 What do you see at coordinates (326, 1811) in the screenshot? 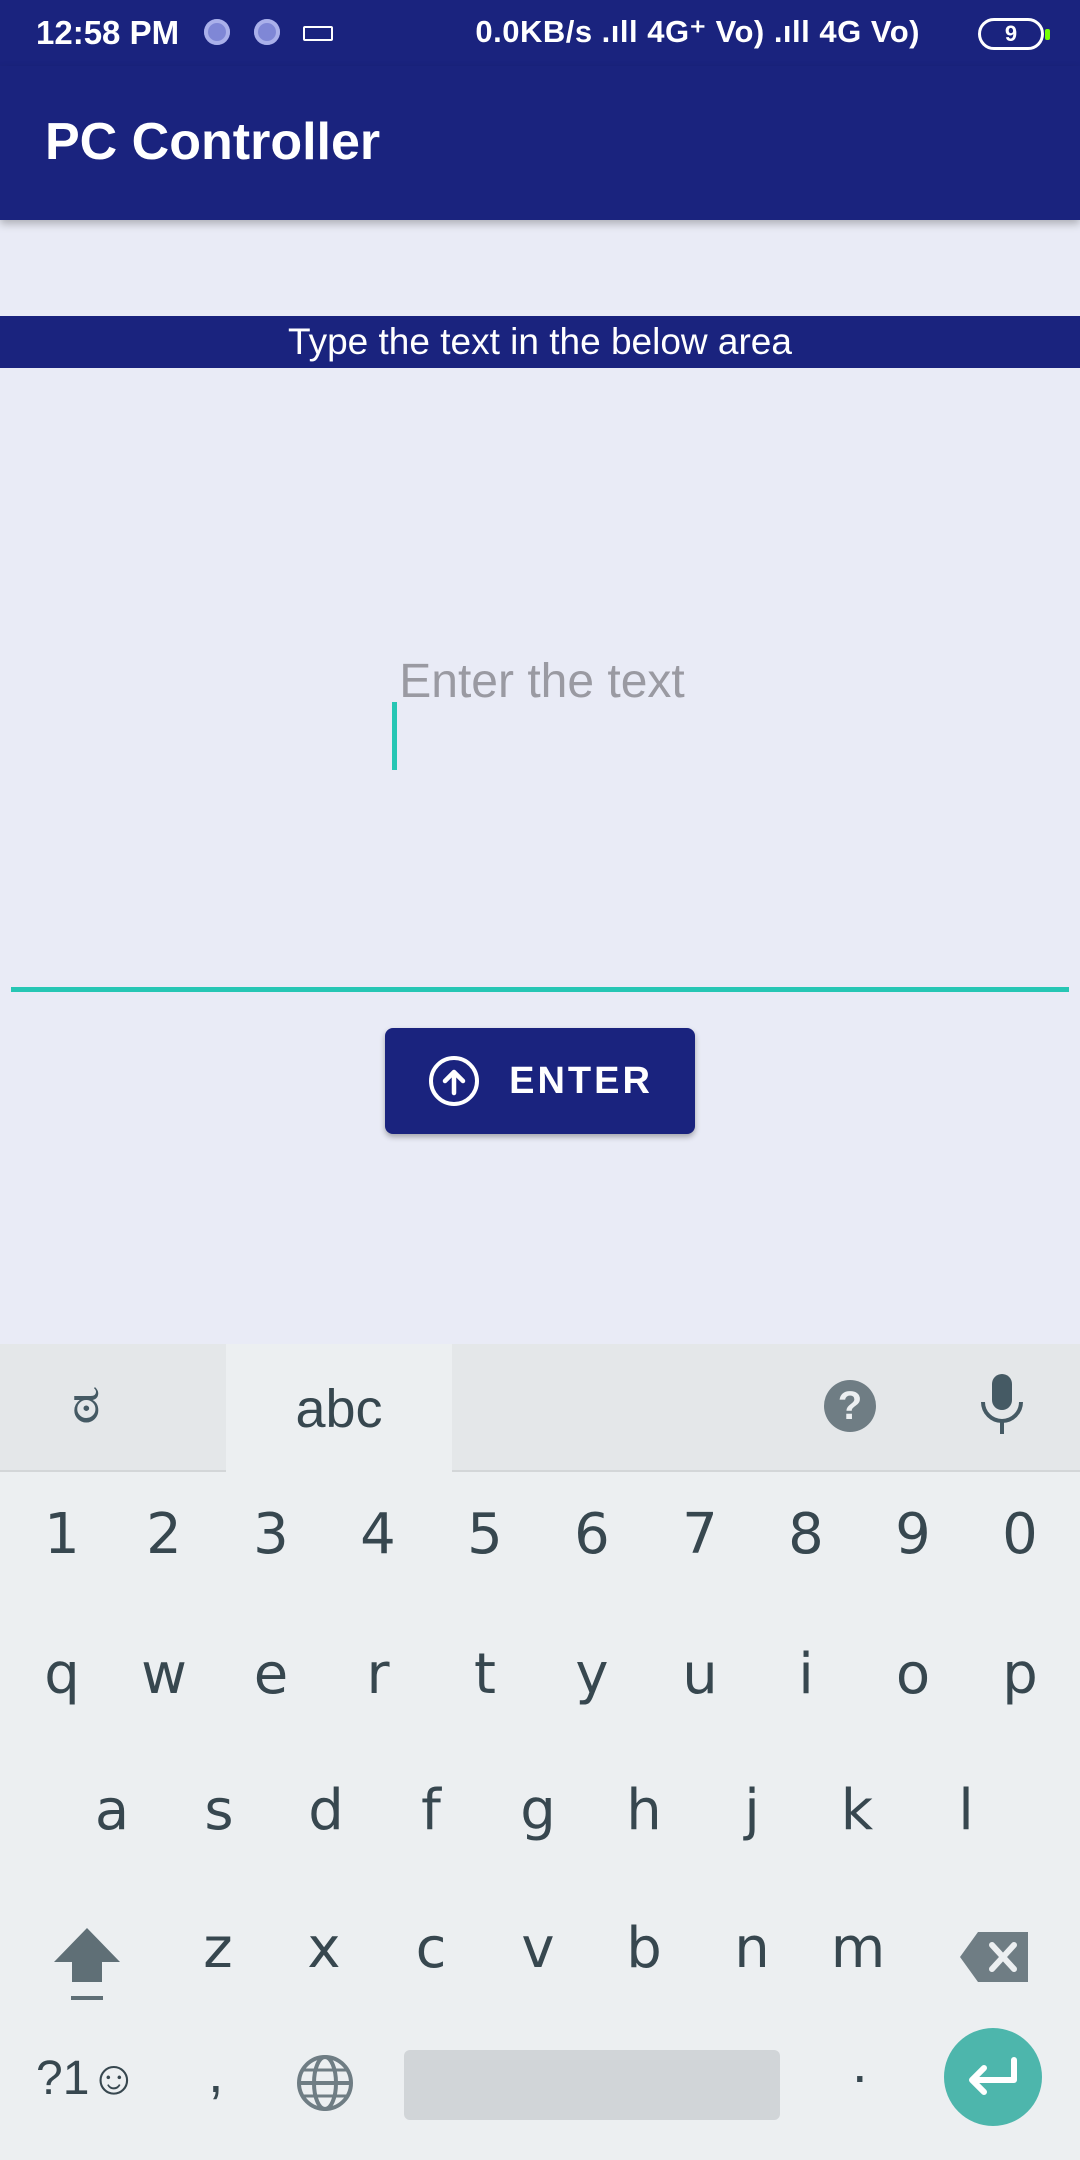
I see `key-d: d` at bounding box center [326, 1811].